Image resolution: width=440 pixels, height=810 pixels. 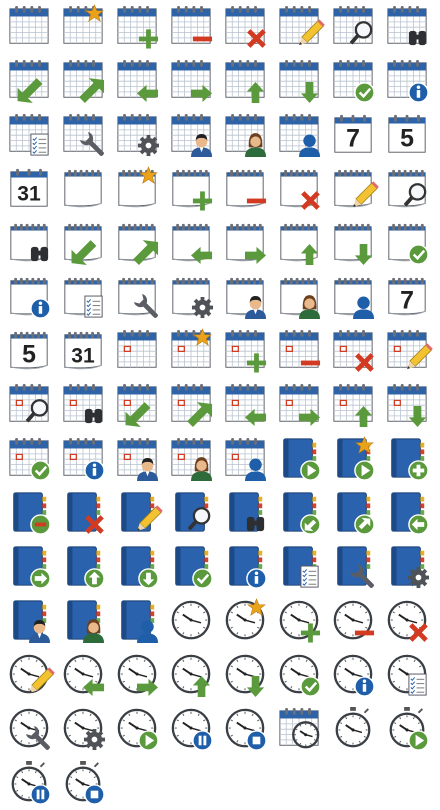 I want to click on cal-grid-person-woman-icon-graphic, so click(x=246, y=135).